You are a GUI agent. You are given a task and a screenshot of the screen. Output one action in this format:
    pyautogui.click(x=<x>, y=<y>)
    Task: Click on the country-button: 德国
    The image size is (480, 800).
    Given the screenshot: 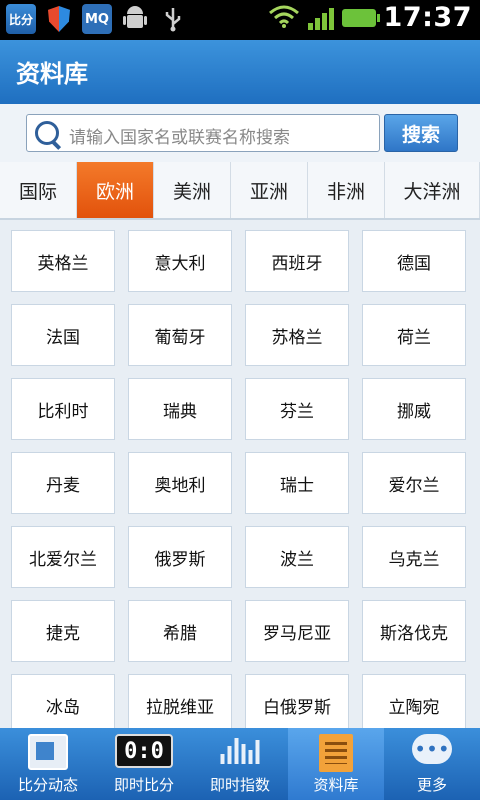 What is the action you would take?
    pyautogui.click(x=414, y=261)
    